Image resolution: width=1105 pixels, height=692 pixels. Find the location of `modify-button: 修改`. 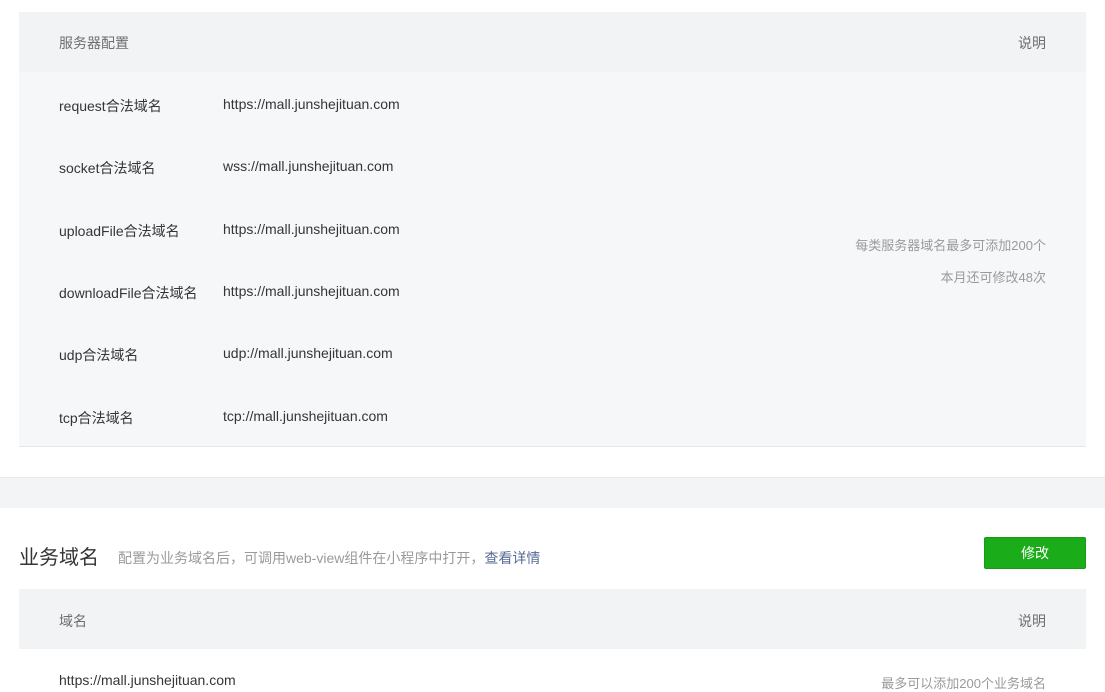

modify-button: 修改 is located at coordinates (1035, 553).